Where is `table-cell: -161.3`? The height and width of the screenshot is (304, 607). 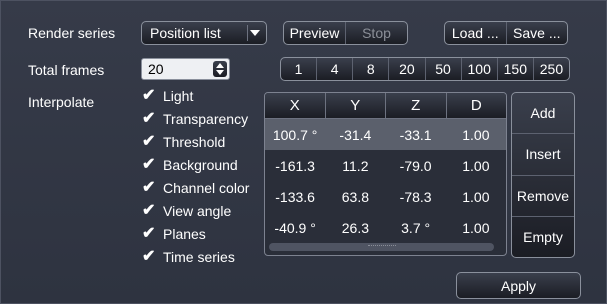 table-cell: -161.3 is located at coordinates (295, 165).